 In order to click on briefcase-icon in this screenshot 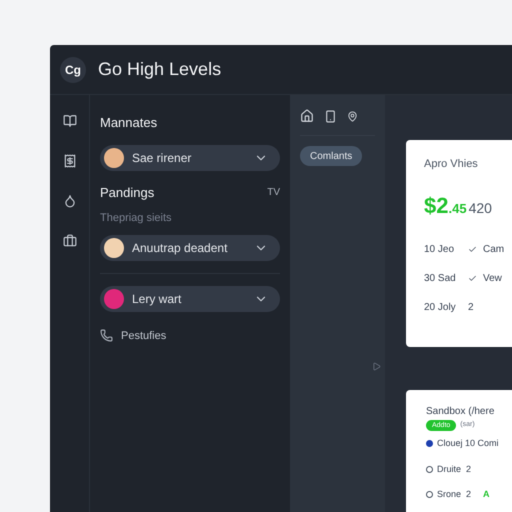, I will do `click(69, 241)`.